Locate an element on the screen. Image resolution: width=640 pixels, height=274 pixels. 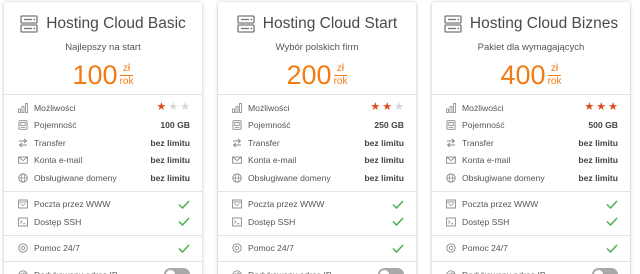
plan-title: Hosting Cloud Biznes is located at coordinates (544, 23).